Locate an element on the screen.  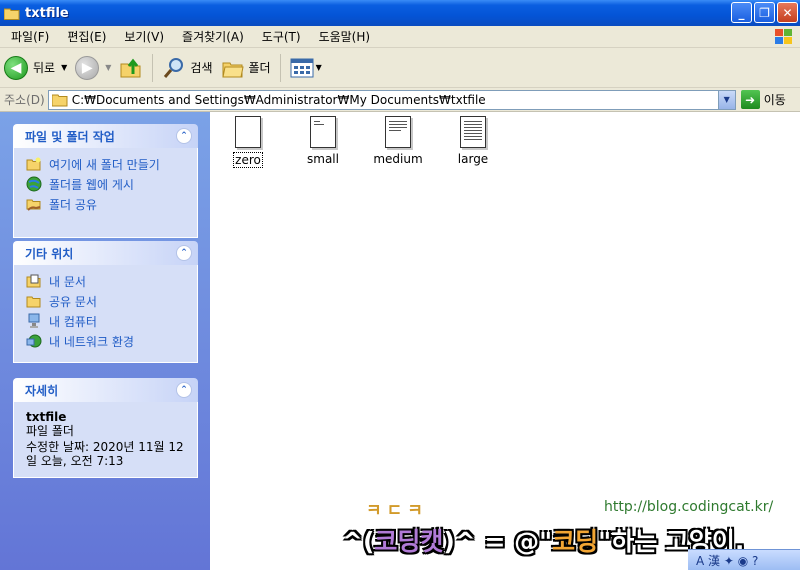
task-new-folder: 여기에 새 폴더 만들기 is located at coordinates (111, 164).